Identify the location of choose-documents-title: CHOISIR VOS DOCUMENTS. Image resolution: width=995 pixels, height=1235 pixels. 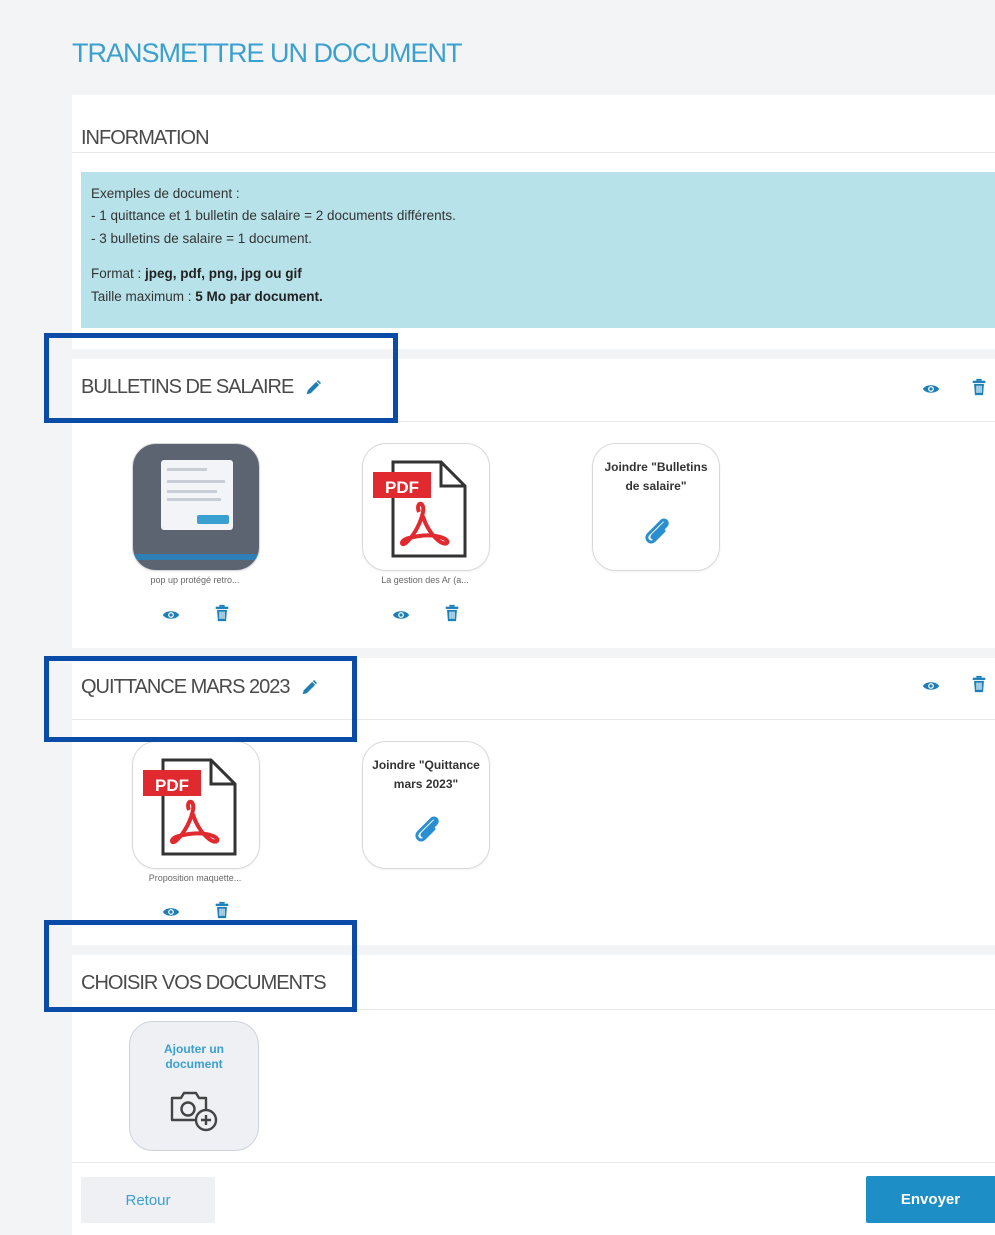
(204, 983).